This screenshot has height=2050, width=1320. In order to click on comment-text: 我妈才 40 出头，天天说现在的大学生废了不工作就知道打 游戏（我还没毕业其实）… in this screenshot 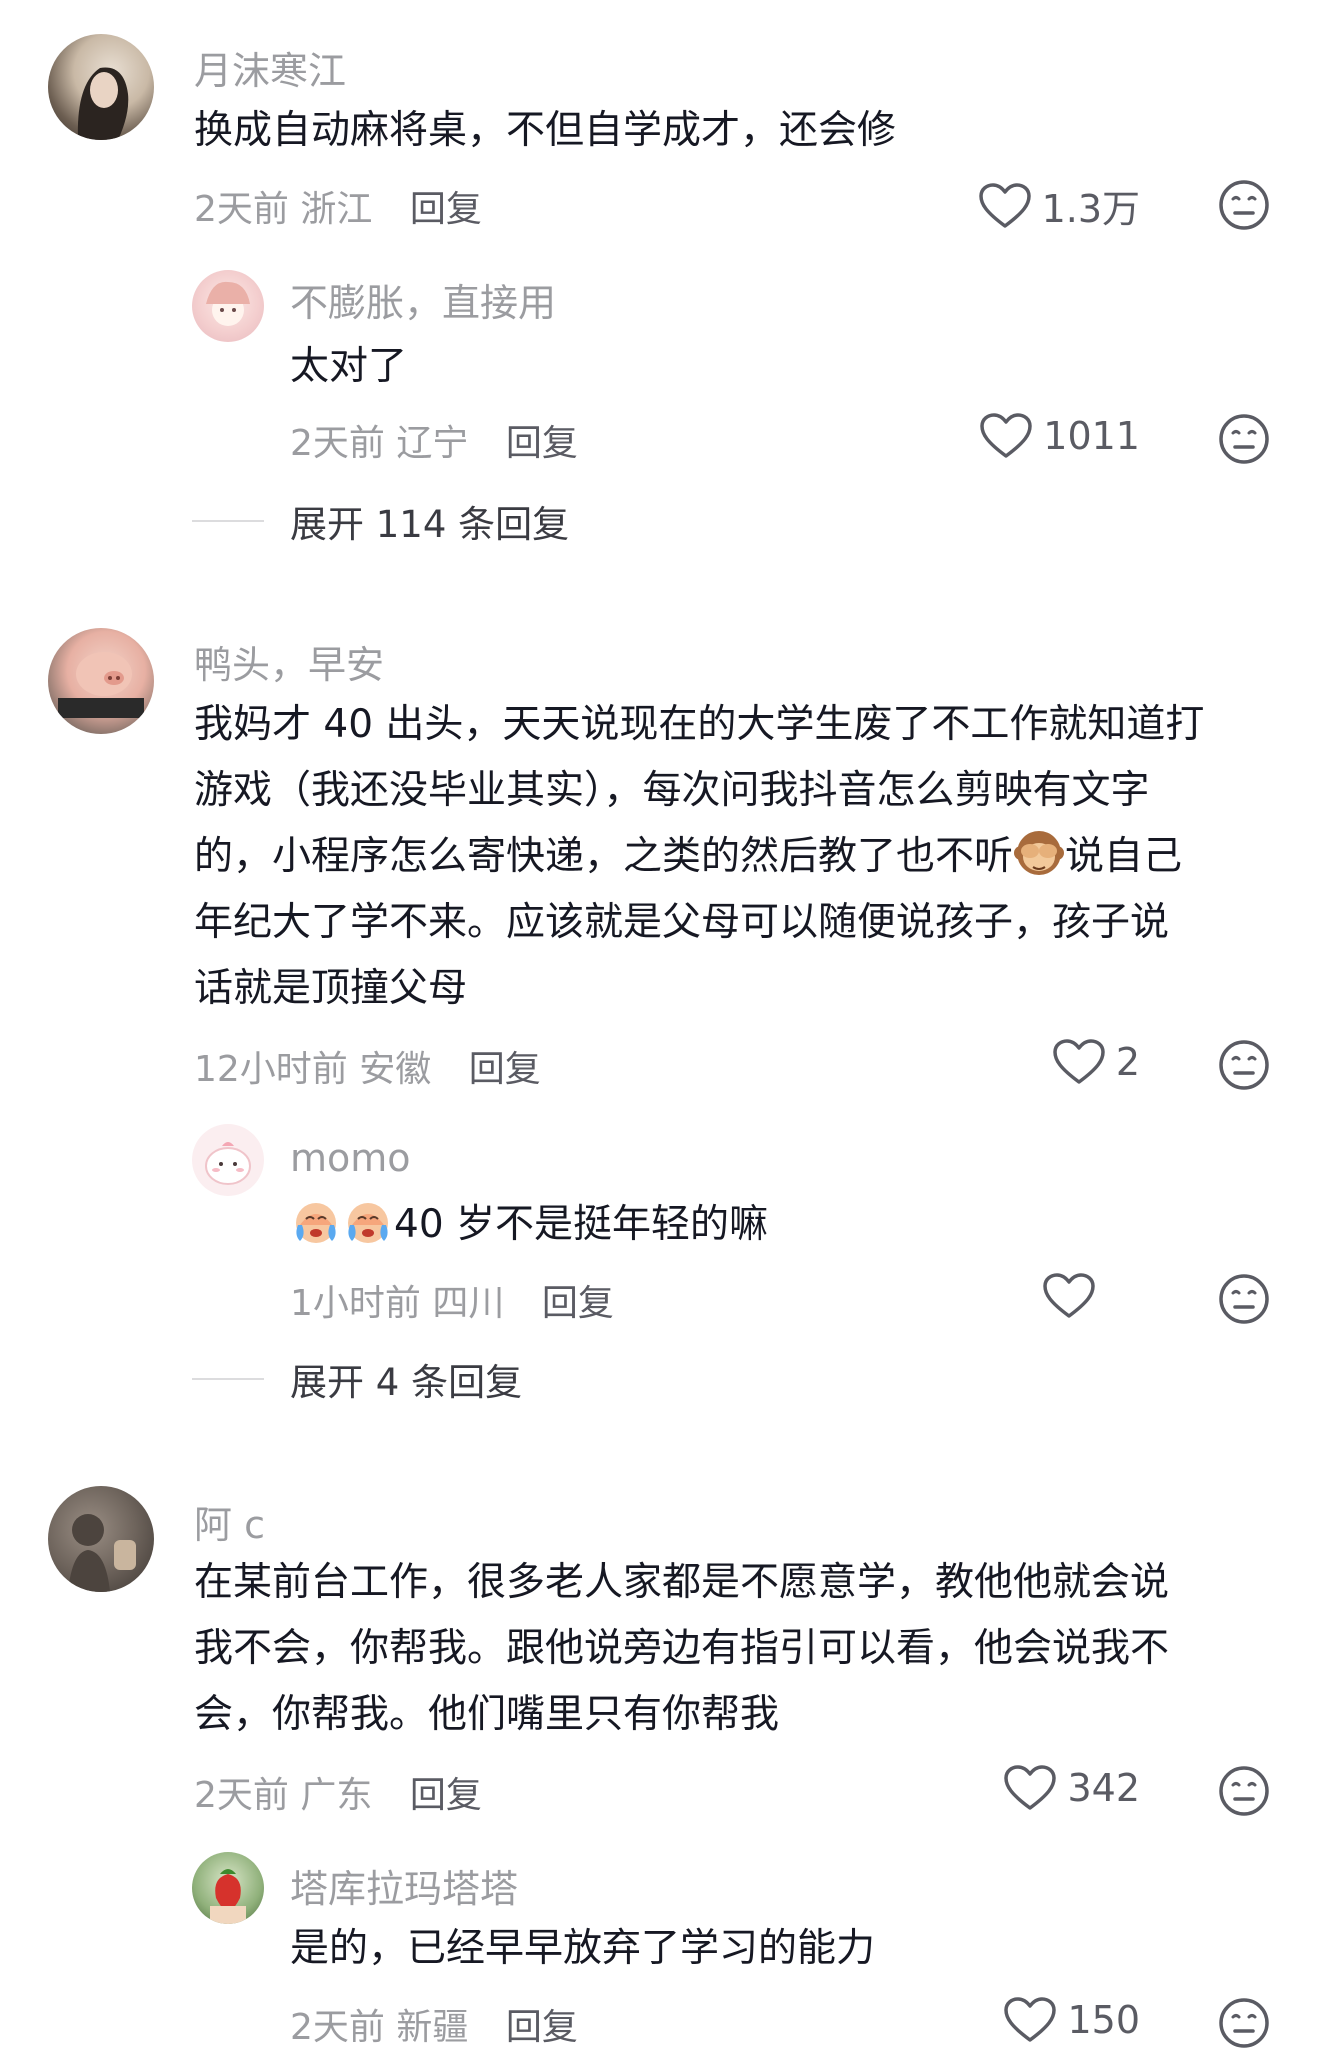, I will do `click(699, 857)`.